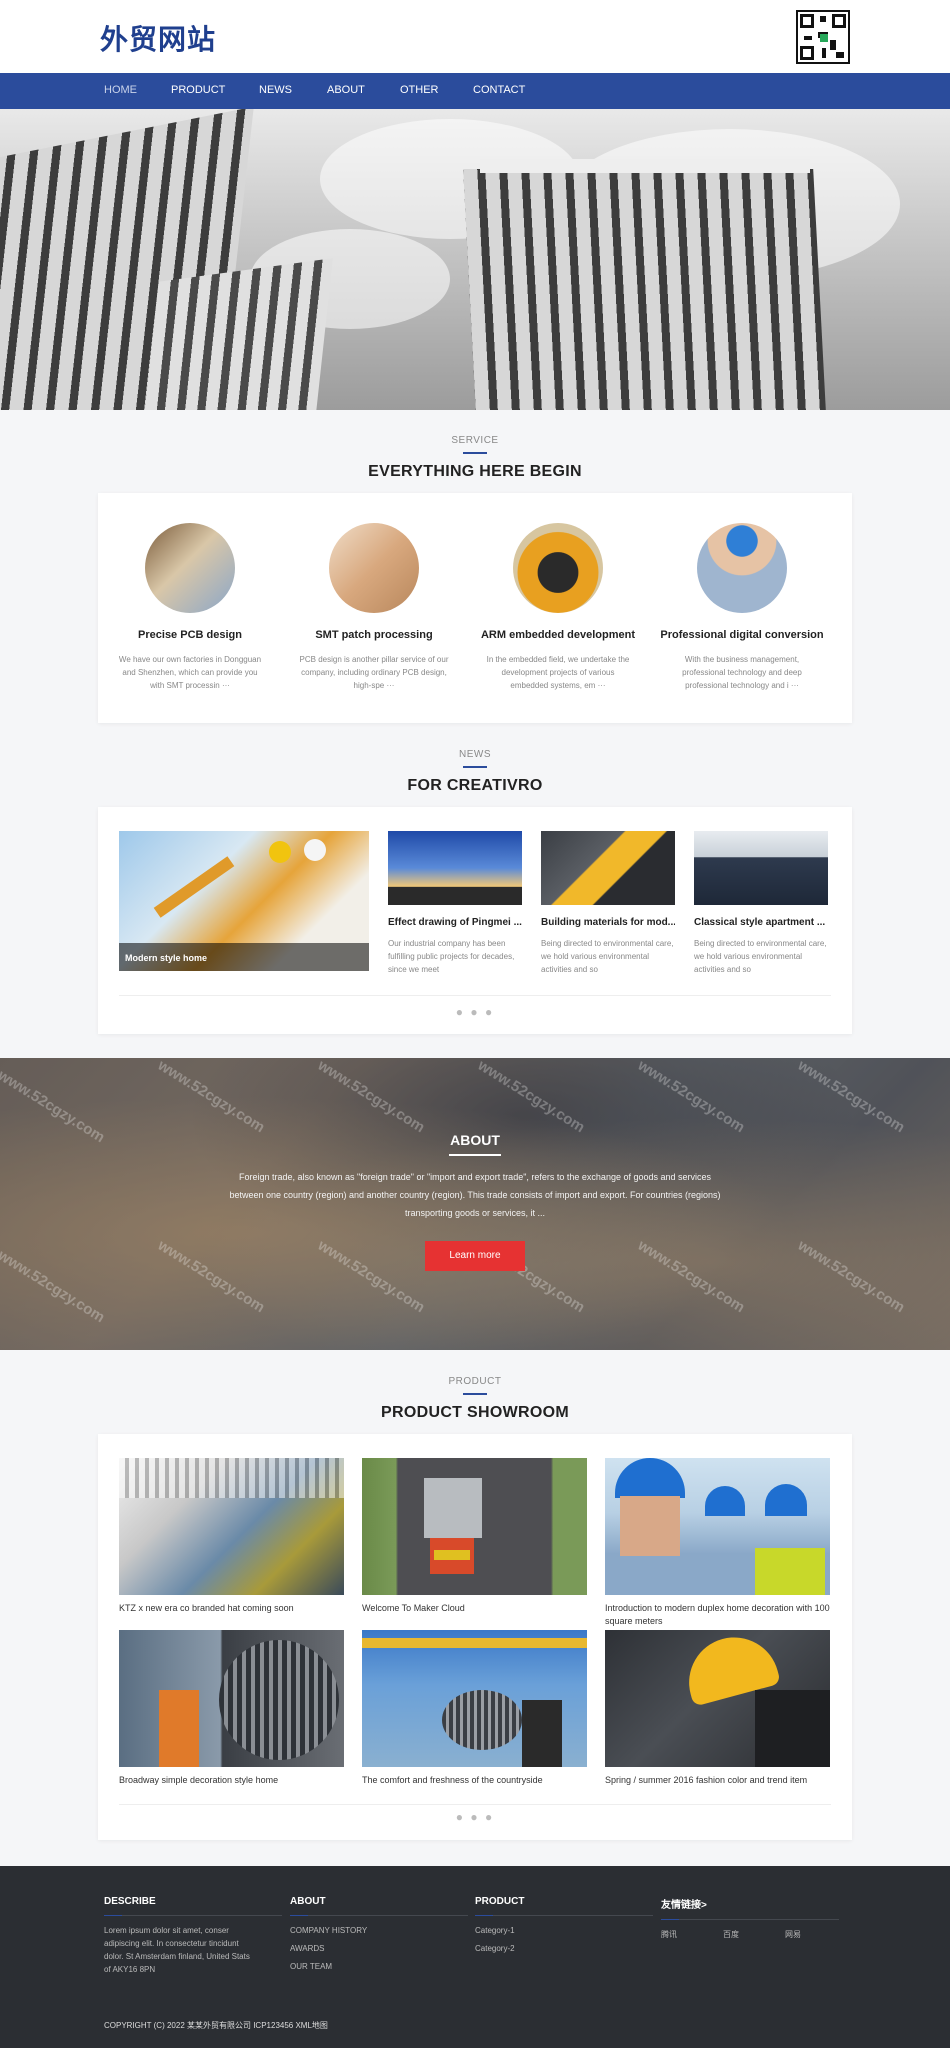 This screenshot has width=950, height=2048. I want to click on nav-contact: CONTACT, so click(499, 90).